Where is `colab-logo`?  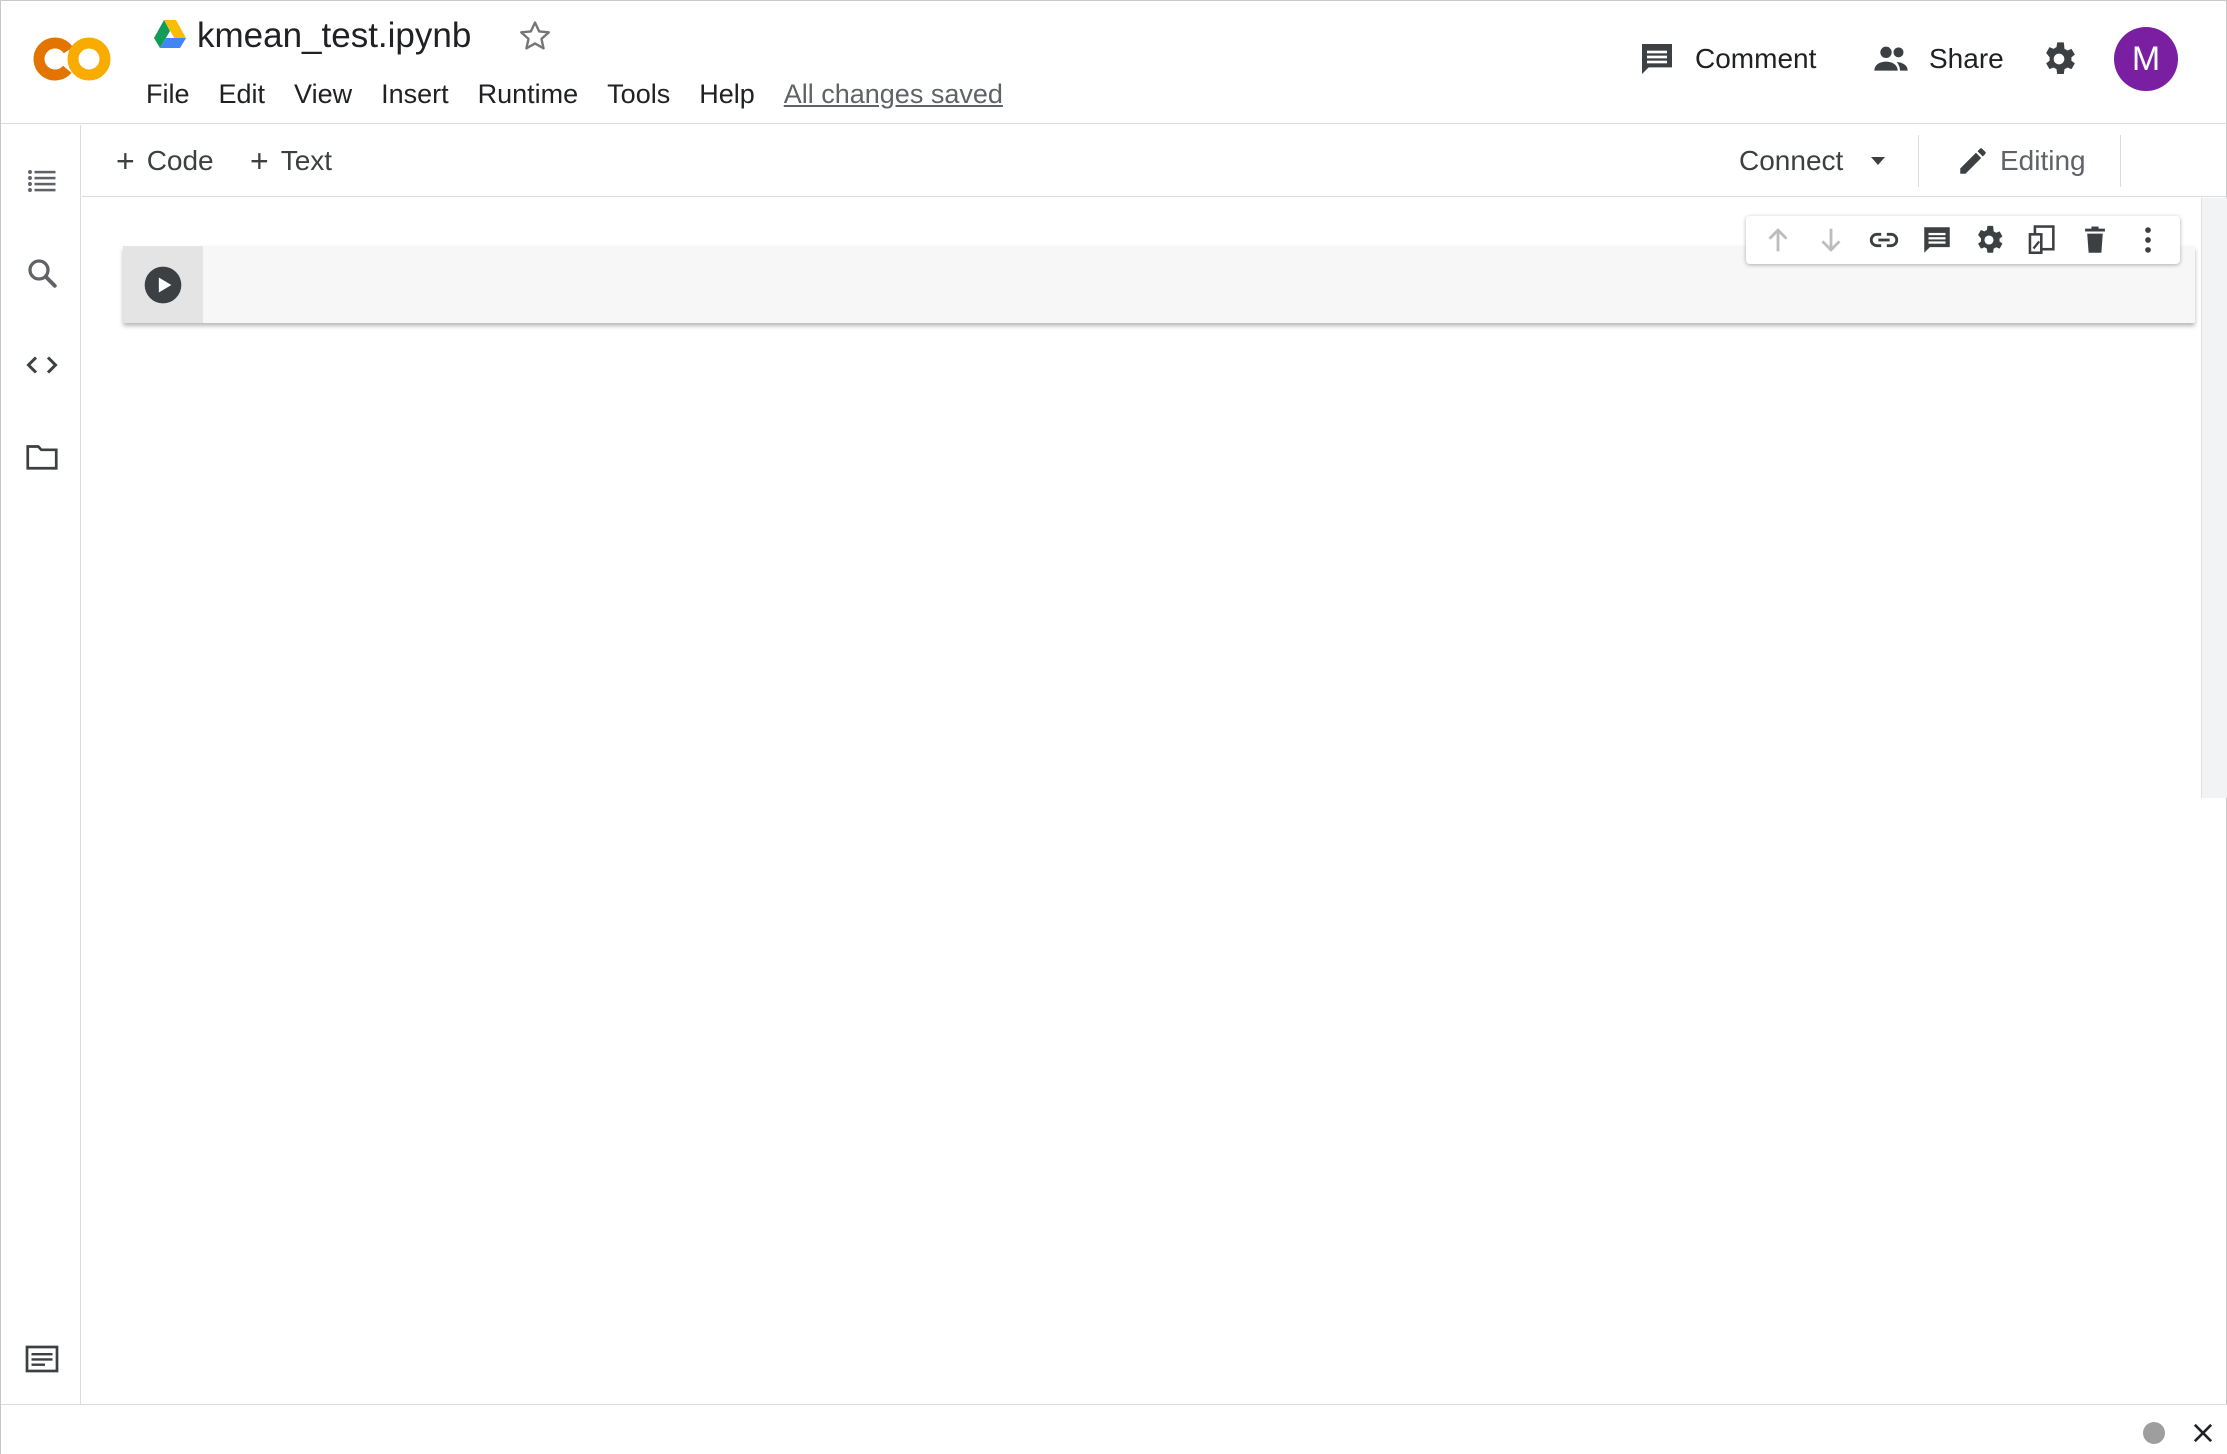
colab-logo is located at coordinates (73, 59).